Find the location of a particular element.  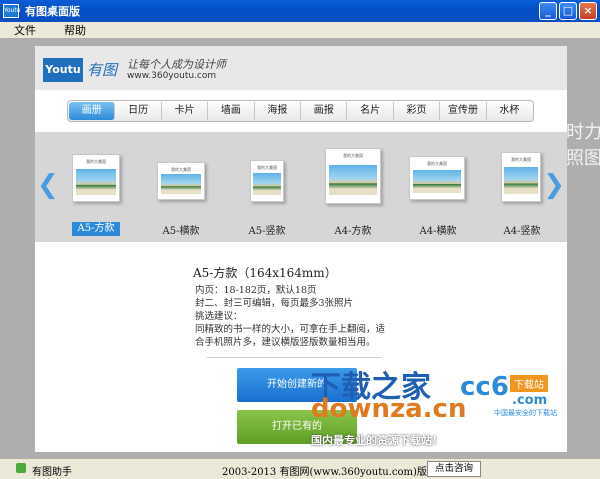

album-label: A4-方款 is located at coordinates (353, 229).